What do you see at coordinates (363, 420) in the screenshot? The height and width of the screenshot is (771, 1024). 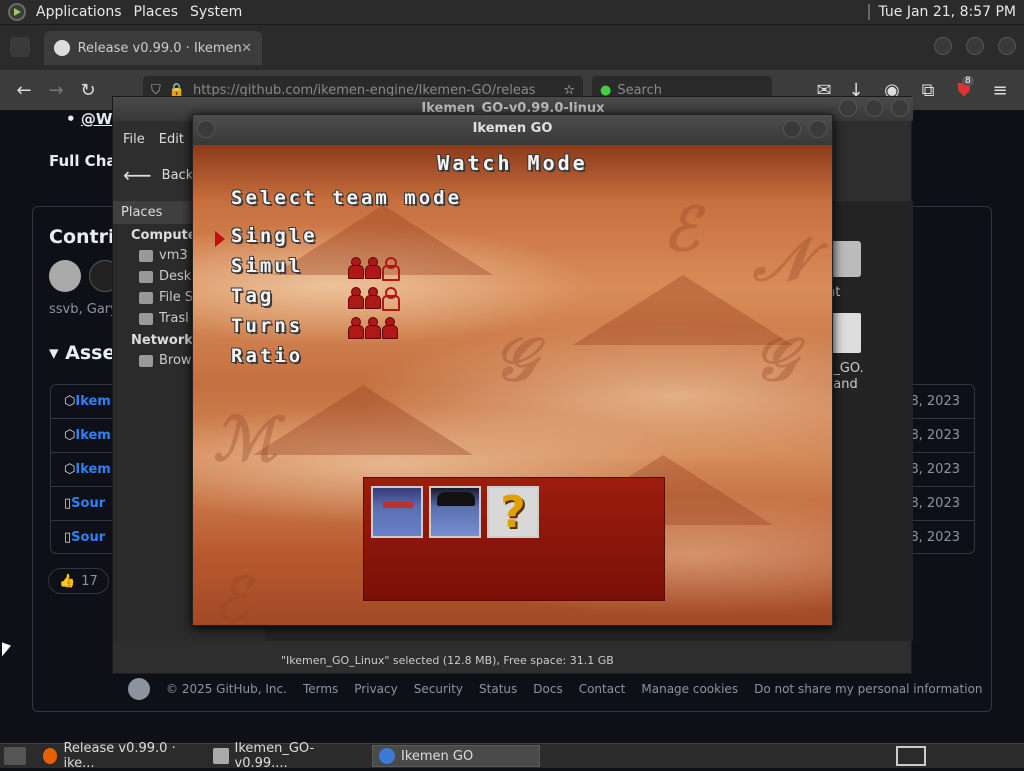 I see `background-mountain` at bounding box center [363, 420].